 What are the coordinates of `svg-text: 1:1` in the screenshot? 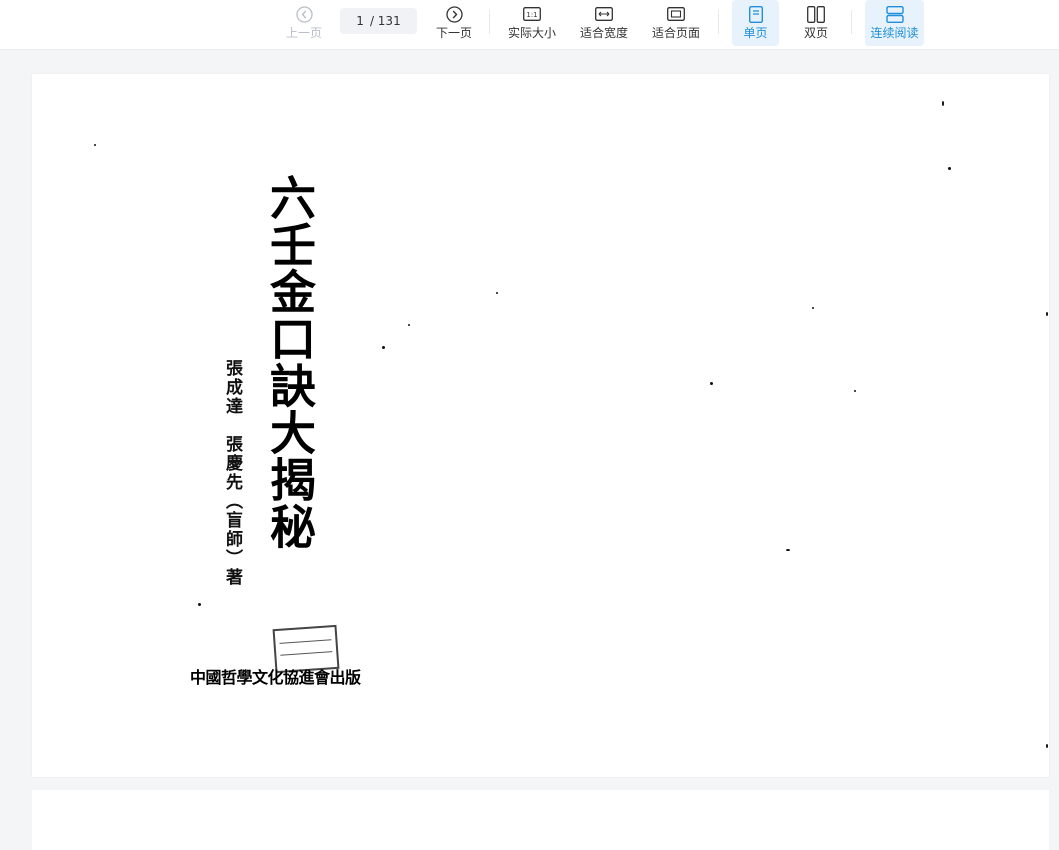 It's located at (531, 15).